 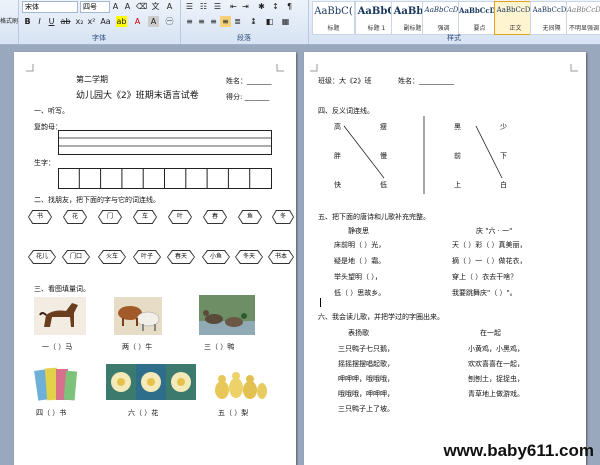 What do you see at coordinates (345, 81) in the screenshot?
I see `class-label: 班级：大《2》班` at bounding box center [345, 81].